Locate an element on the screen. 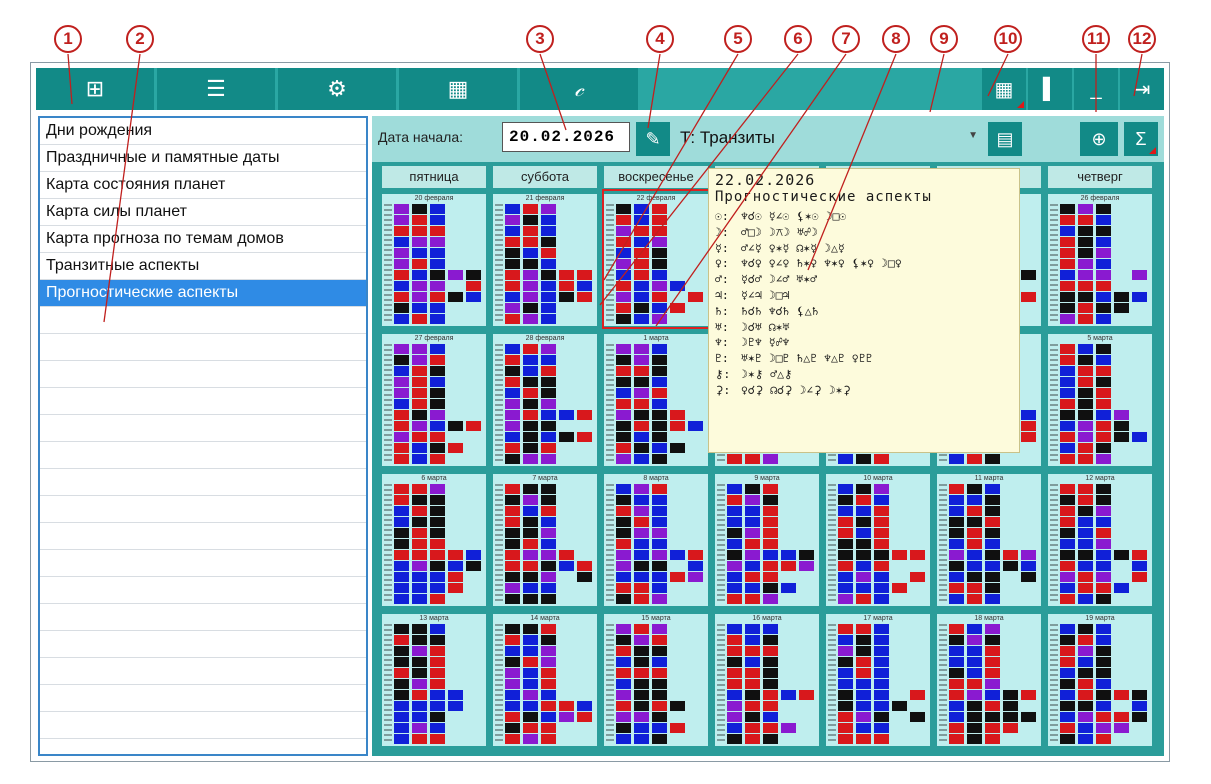  calendar-day: 26 февраля is located at coordinates (1100, 260).